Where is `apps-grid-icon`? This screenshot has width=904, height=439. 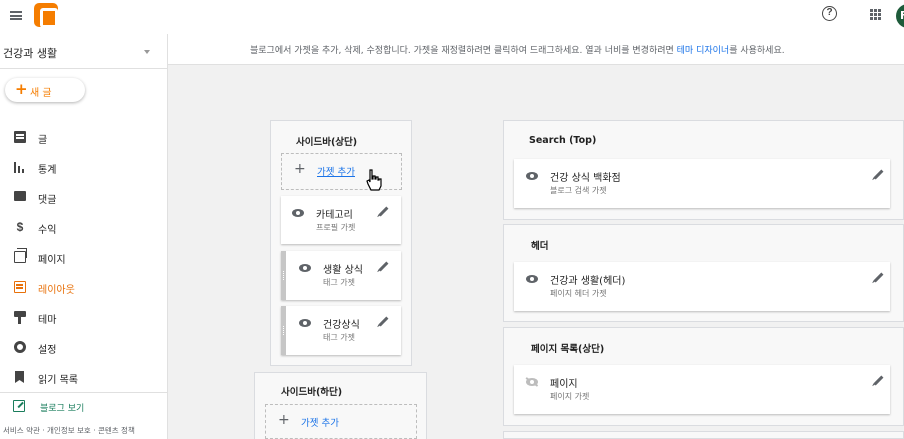 apps-grid-icon is located at coordinates (875, 14).